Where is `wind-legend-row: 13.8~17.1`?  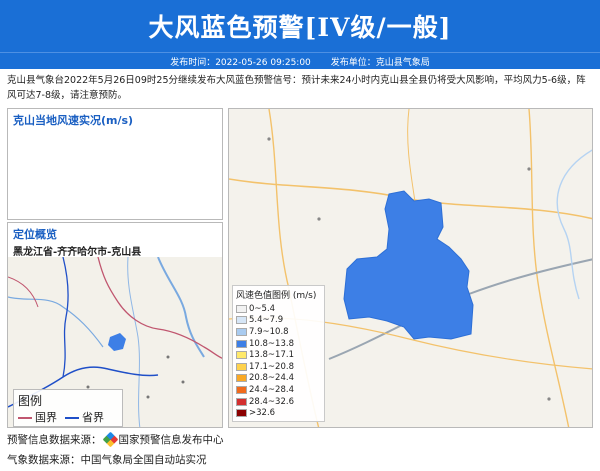
wind-legend-row: 13.8~17.1 is located at coordinates (278, 355).